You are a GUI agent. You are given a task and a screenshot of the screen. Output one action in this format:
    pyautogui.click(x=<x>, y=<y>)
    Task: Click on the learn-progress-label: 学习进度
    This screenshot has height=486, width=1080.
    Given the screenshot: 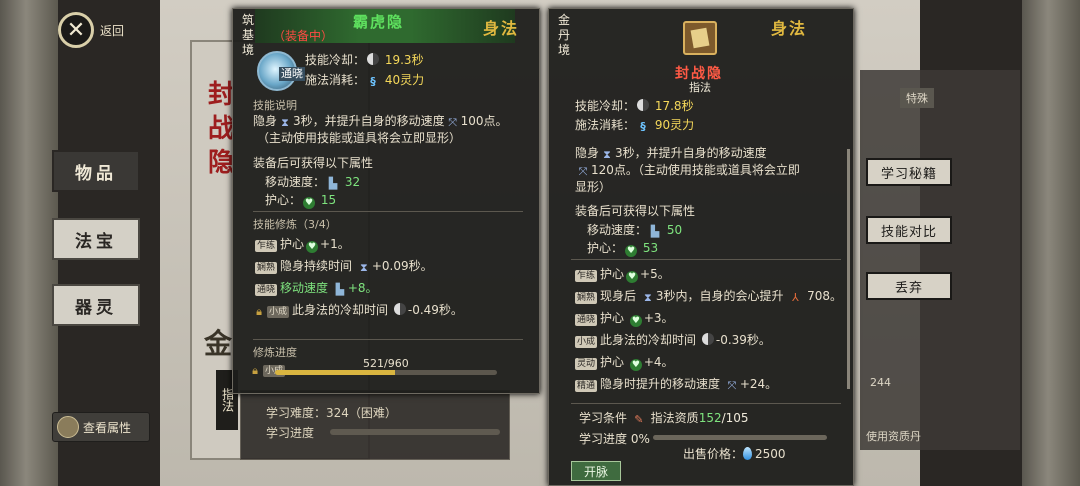 What is the action you would take?
    pyautogui.click(x=603, y=439)
    